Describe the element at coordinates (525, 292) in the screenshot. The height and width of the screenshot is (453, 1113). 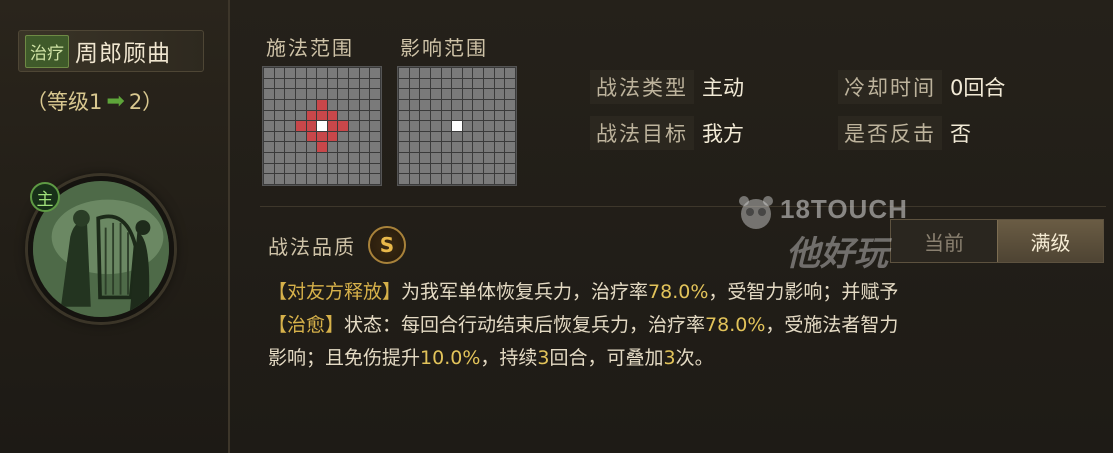
I see `desc-text: 为我军单体恢复兵力，治疗率` at that location.